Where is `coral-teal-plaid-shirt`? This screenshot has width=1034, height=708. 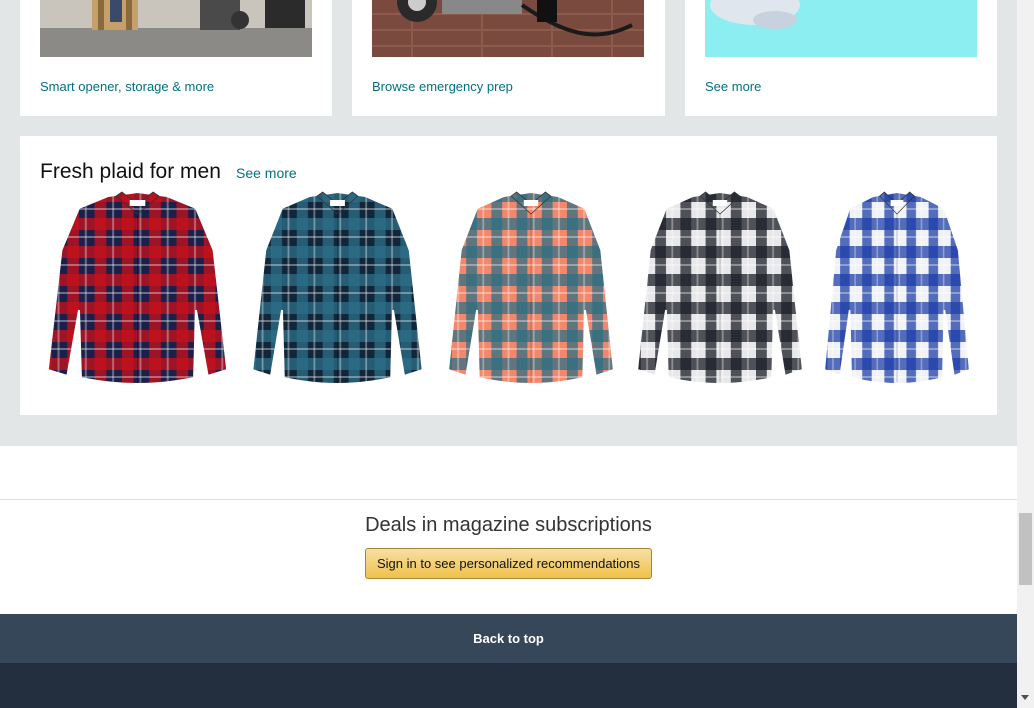 coral-teal-plaid-shirt is located at coordinates (531, 290).